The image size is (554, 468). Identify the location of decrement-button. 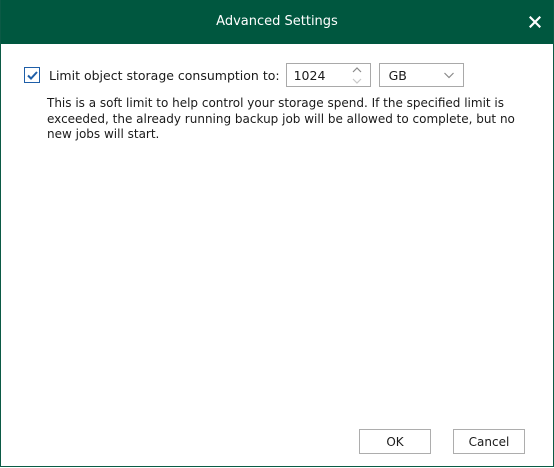
(357, 80).